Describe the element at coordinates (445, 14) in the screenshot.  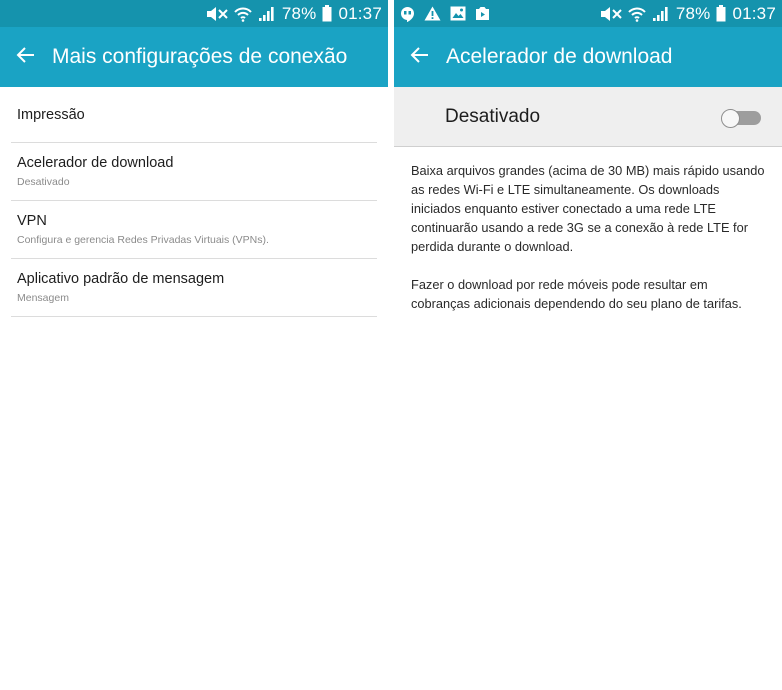
I see `notification-icons` at that location.